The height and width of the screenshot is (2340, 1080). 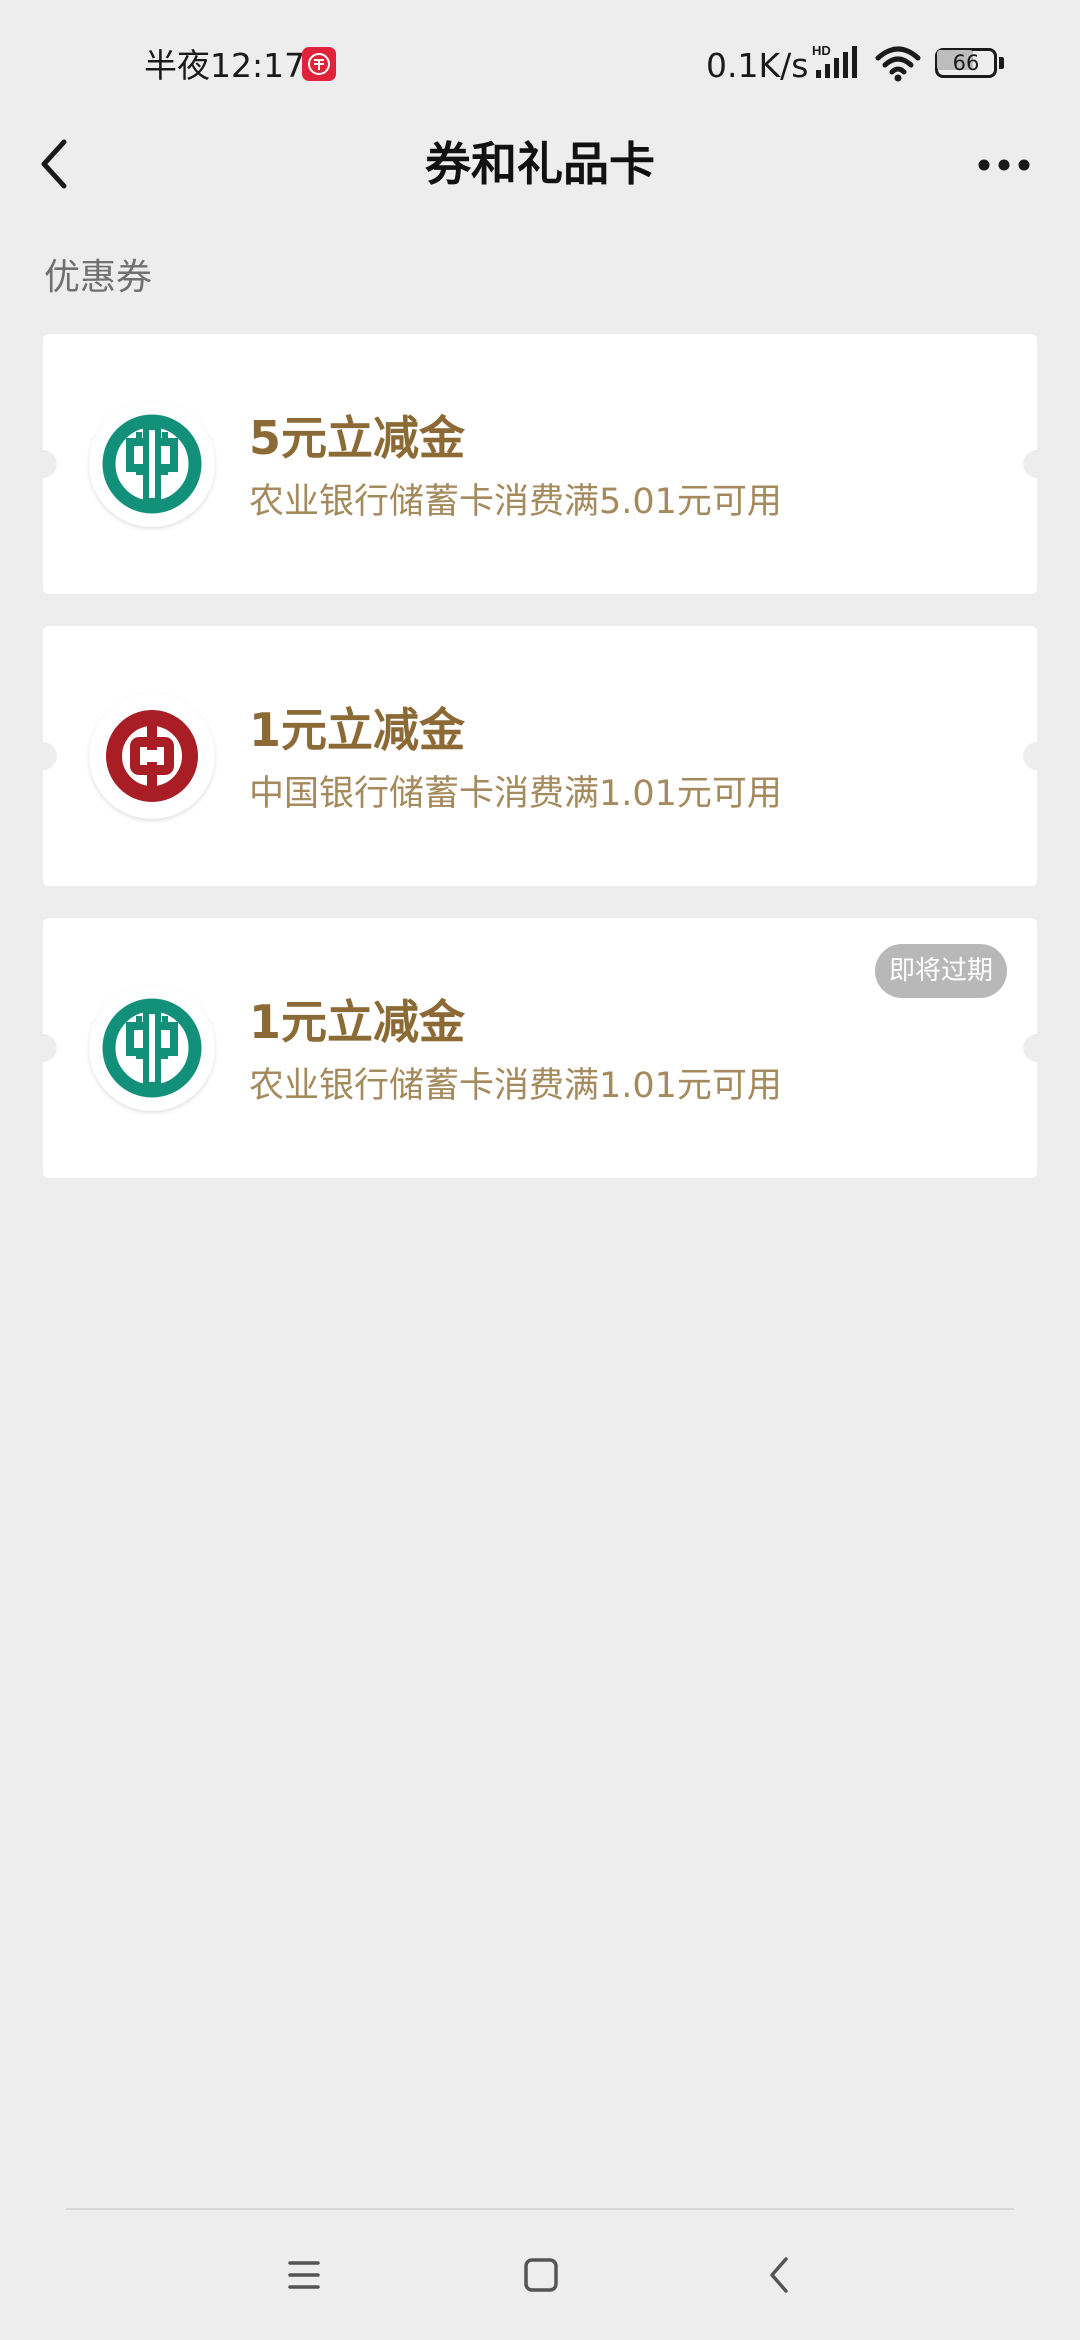 I want to click on more-dots-icon, so click(x=1004, y=165).